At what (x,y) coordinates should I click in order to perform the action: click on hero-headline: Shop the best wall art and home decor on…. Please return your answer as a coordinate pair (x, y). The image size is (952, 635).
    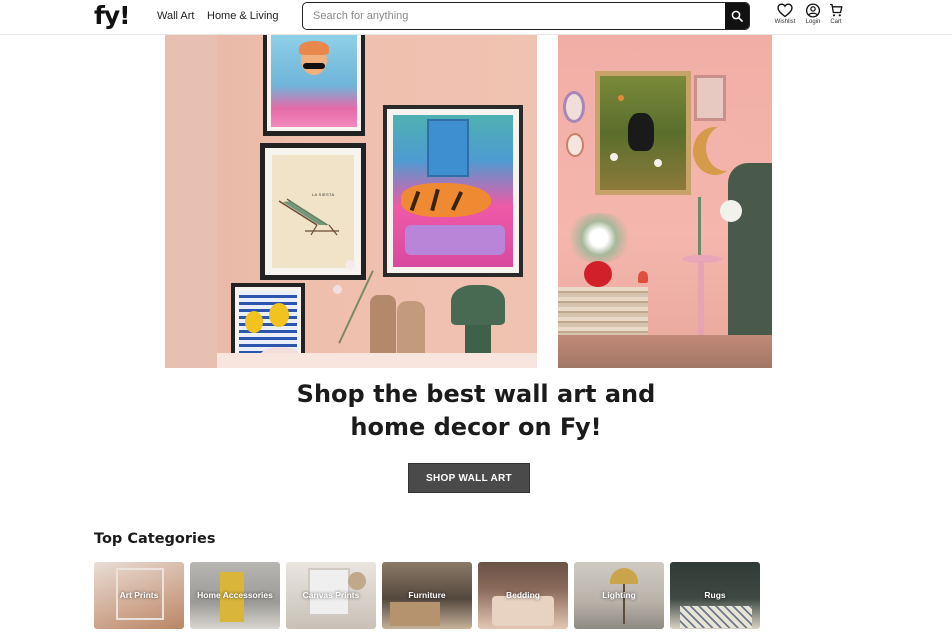
    Looking at the image, I should click on (476, 411).